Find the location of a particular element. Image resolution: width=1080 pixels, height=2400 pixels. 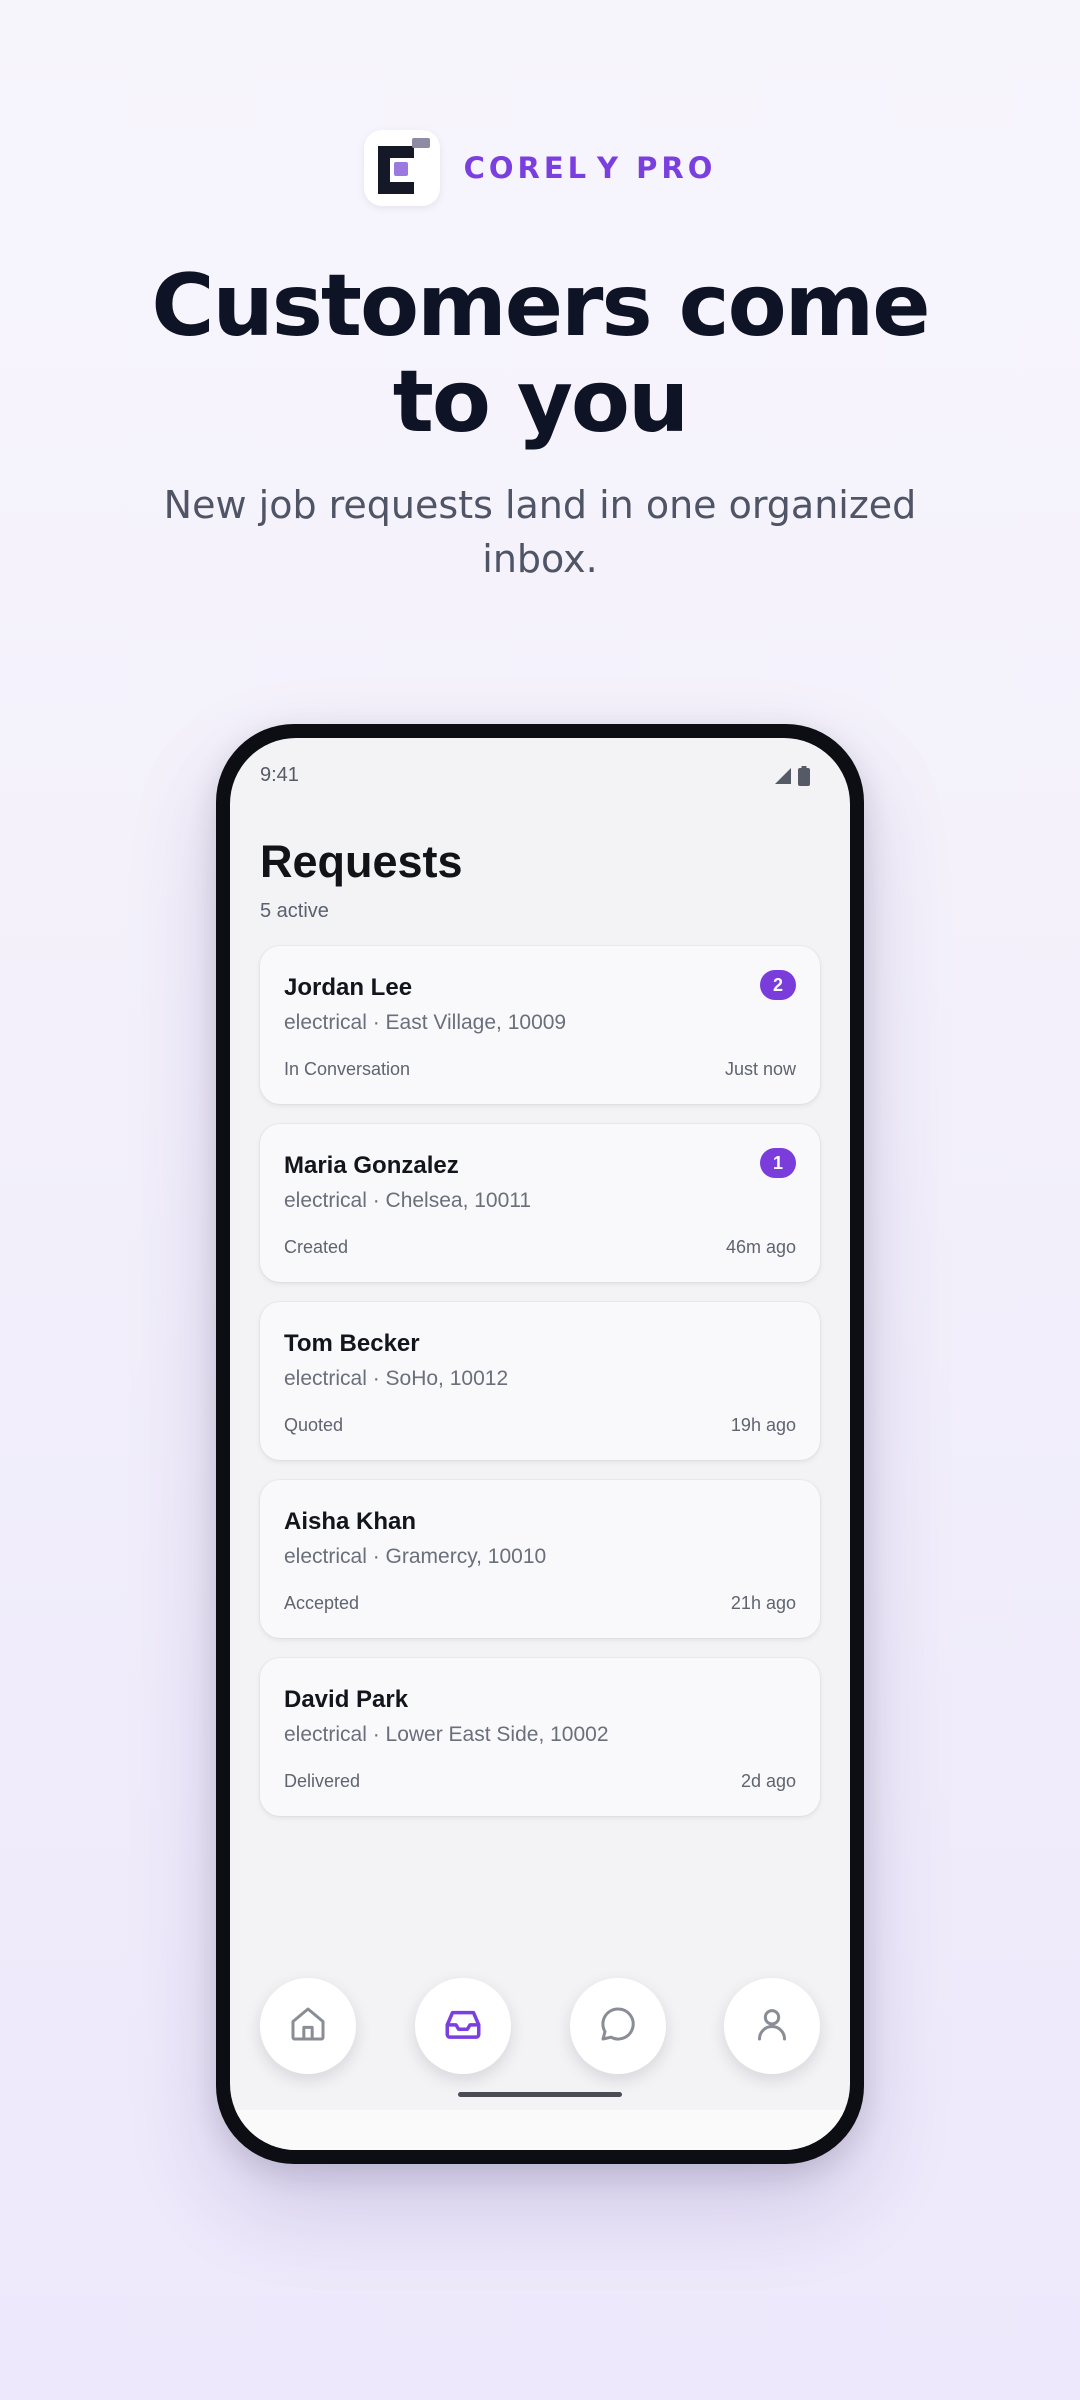

customer-name: Maria Gonzalez is located at coordinates (371, 1165).